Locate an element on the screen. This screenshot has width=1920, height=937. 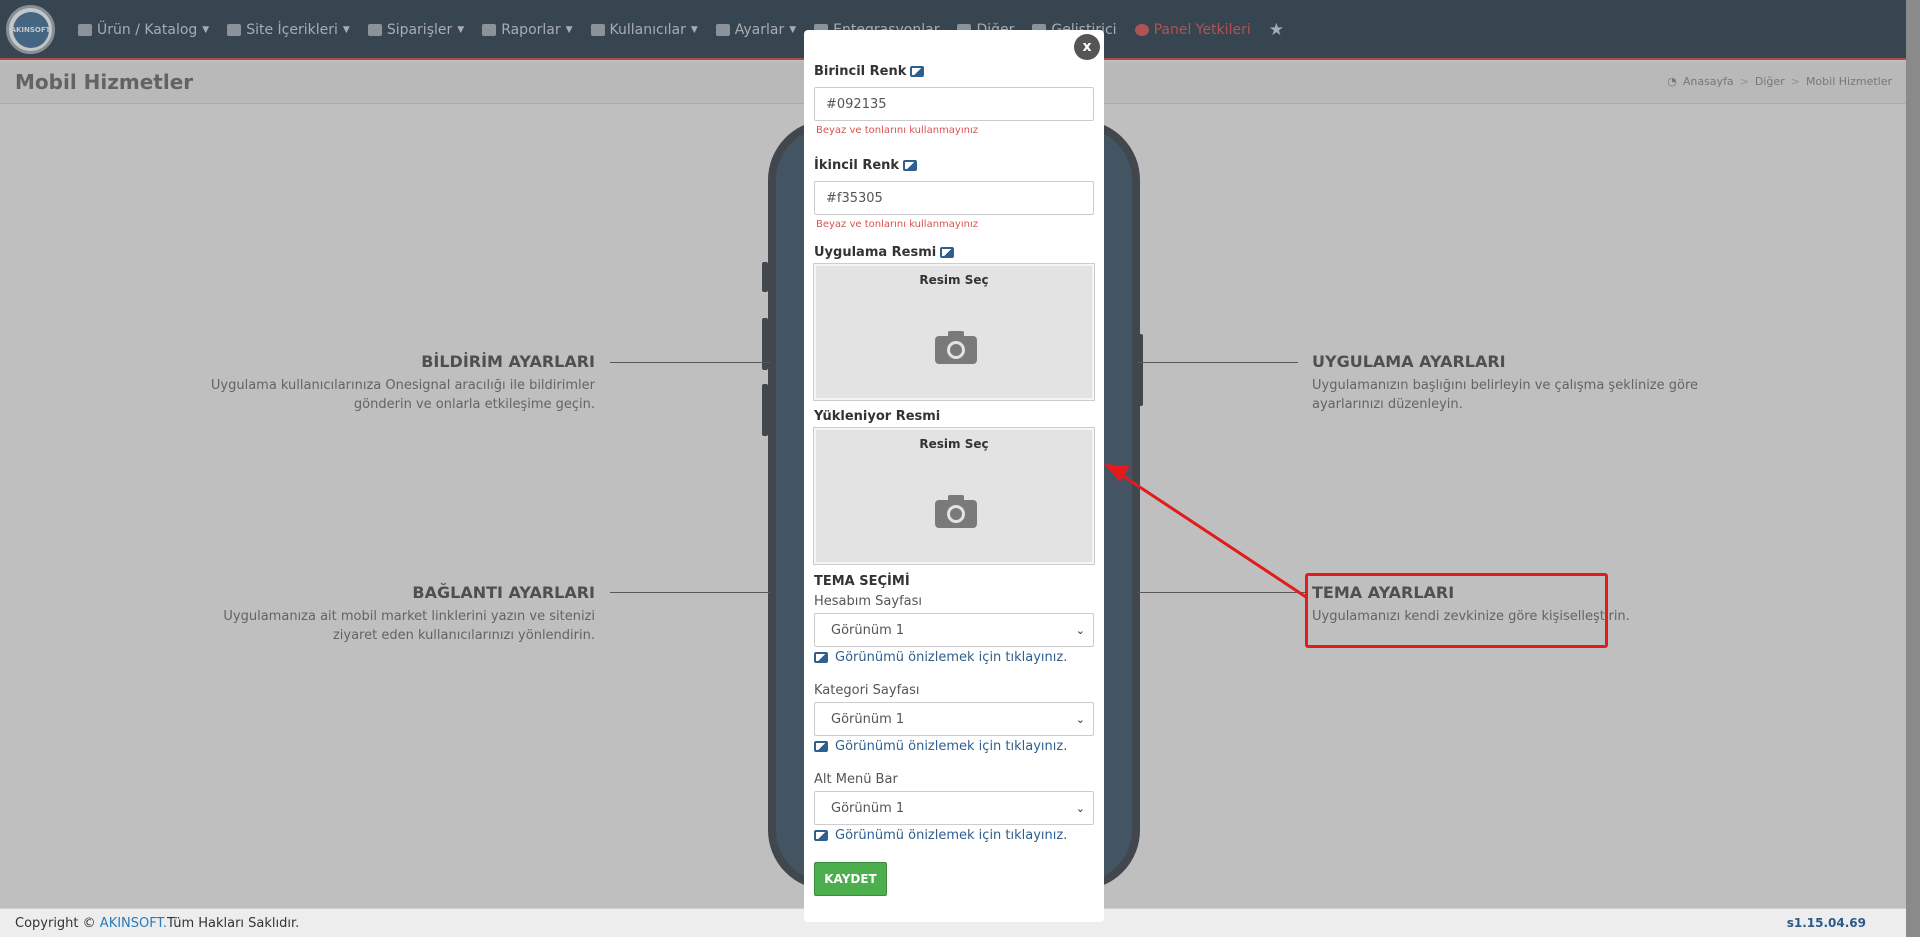
window-edge is located at coordinates (1913, 468).